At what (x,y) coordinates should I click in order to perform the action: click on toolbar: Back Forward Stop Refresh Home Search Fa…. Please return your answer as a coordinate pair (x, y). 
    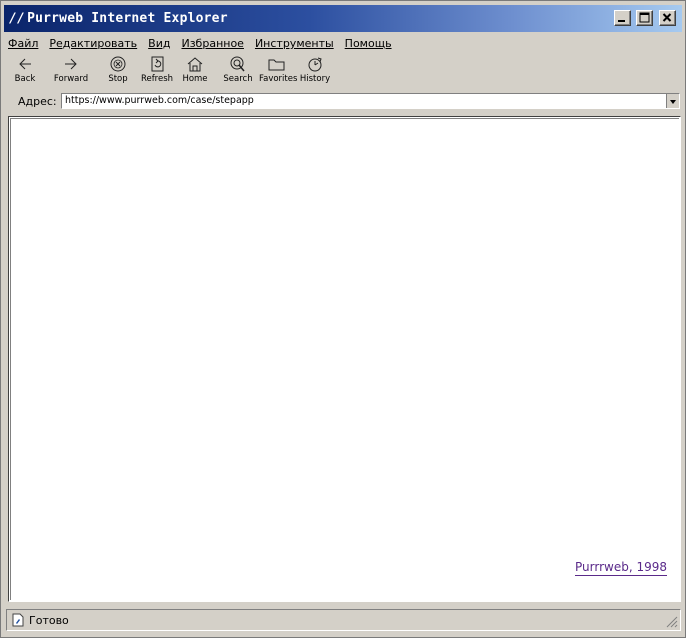
    Looking at the image, I should click on (217, 74).